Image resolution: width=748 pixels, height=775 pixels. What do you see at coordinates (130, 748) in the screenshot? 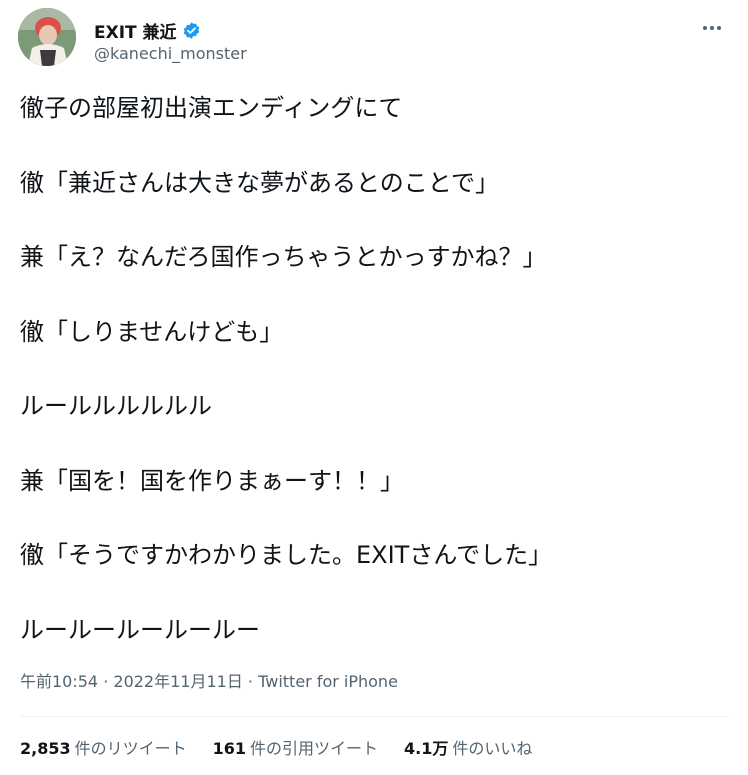
I see `retweets-label: 件のリツイート` at bounding box center [130, 748].